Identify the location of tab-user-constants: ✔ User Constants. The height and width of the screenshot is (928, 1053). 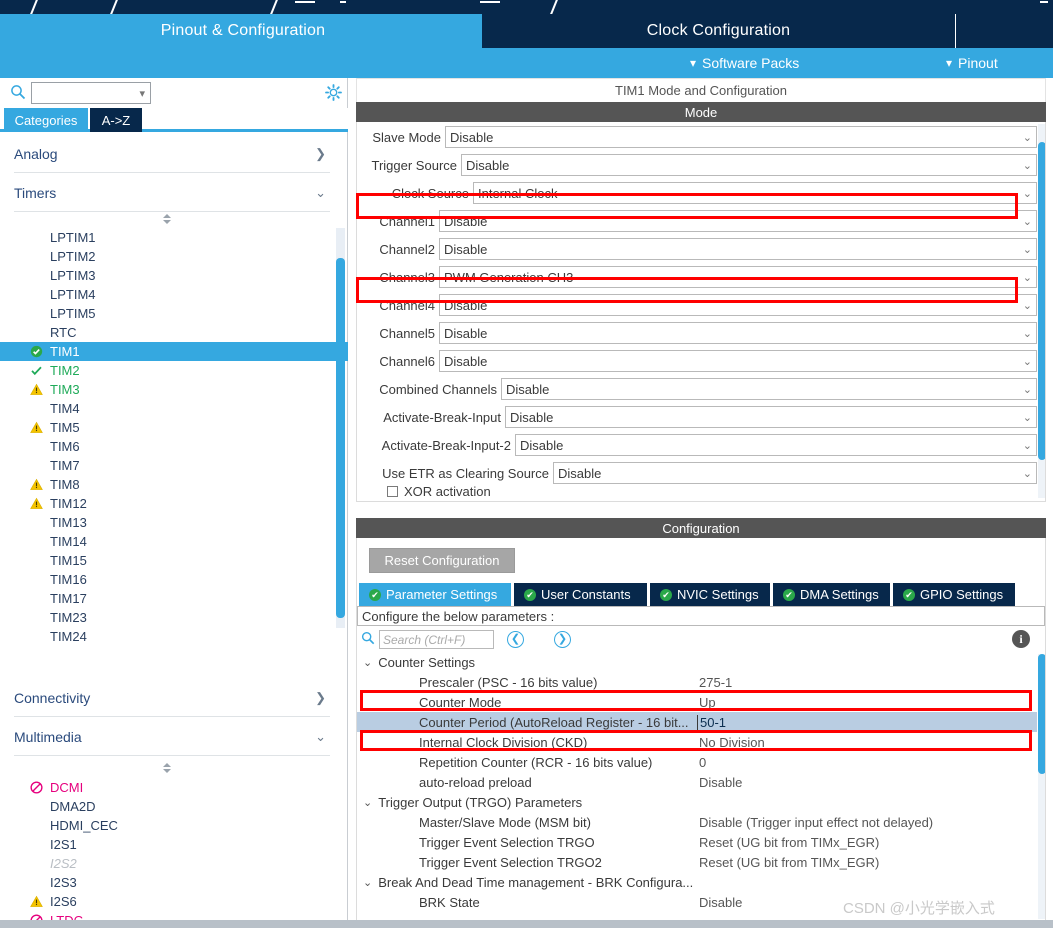
(580, 594).